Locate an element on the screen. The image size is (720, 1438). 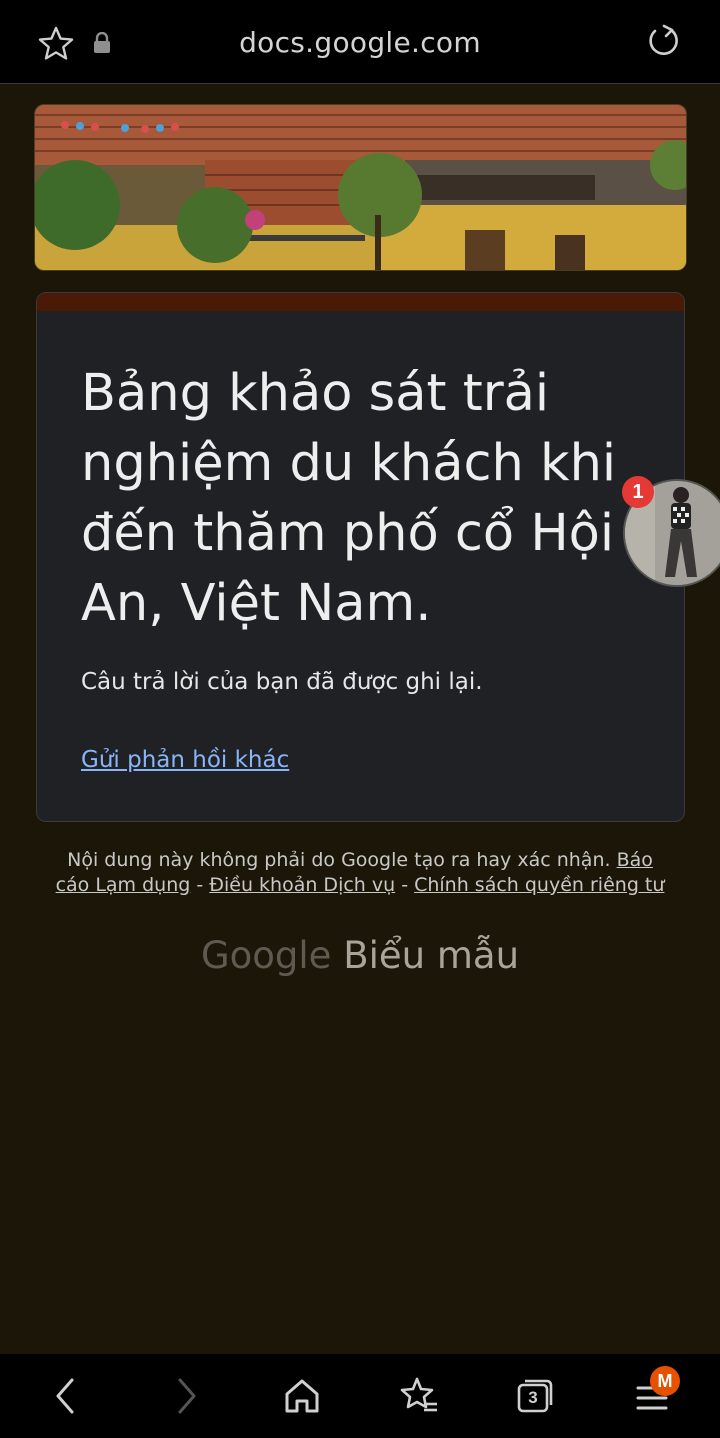
chevron-right-icon is located at coordinates (186, 1396).